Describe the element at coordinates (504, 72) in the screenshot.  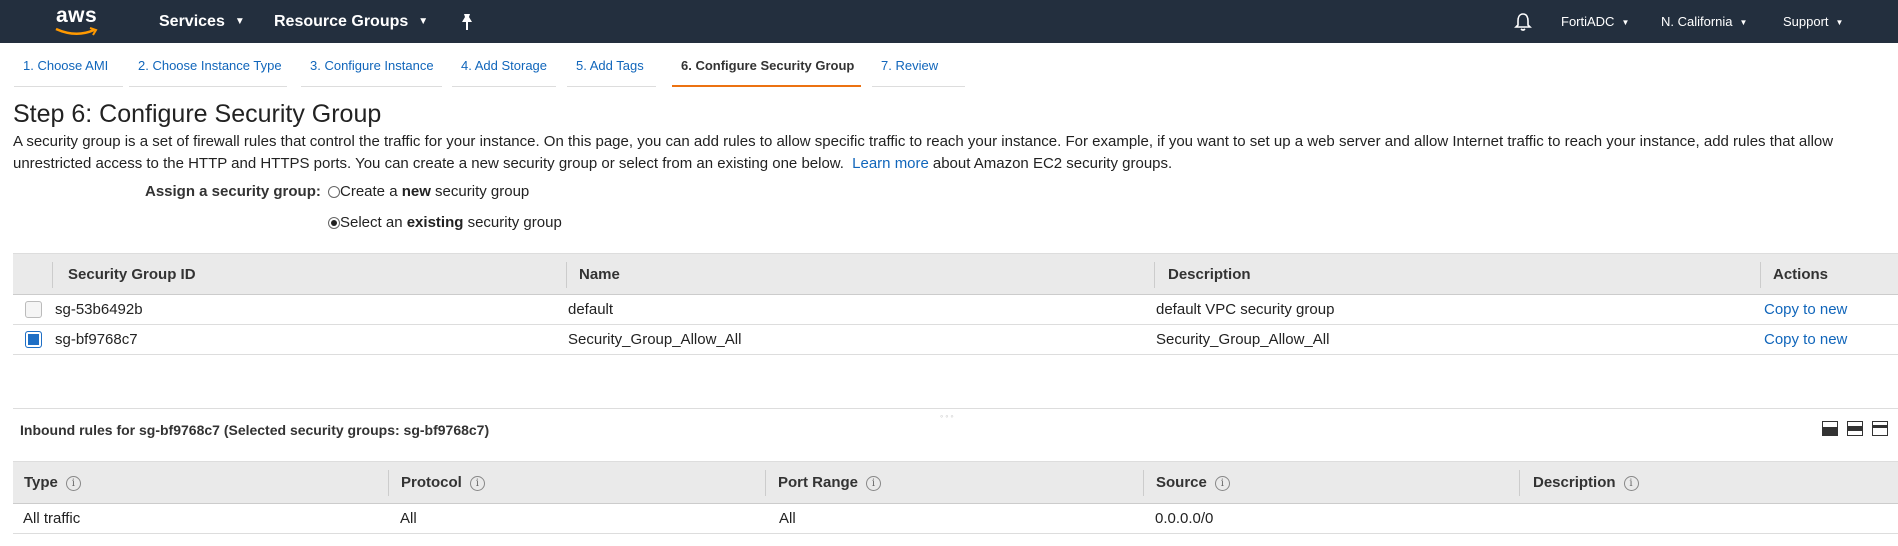
I see `tab-add-storage: 4. Add Storage` at that location.